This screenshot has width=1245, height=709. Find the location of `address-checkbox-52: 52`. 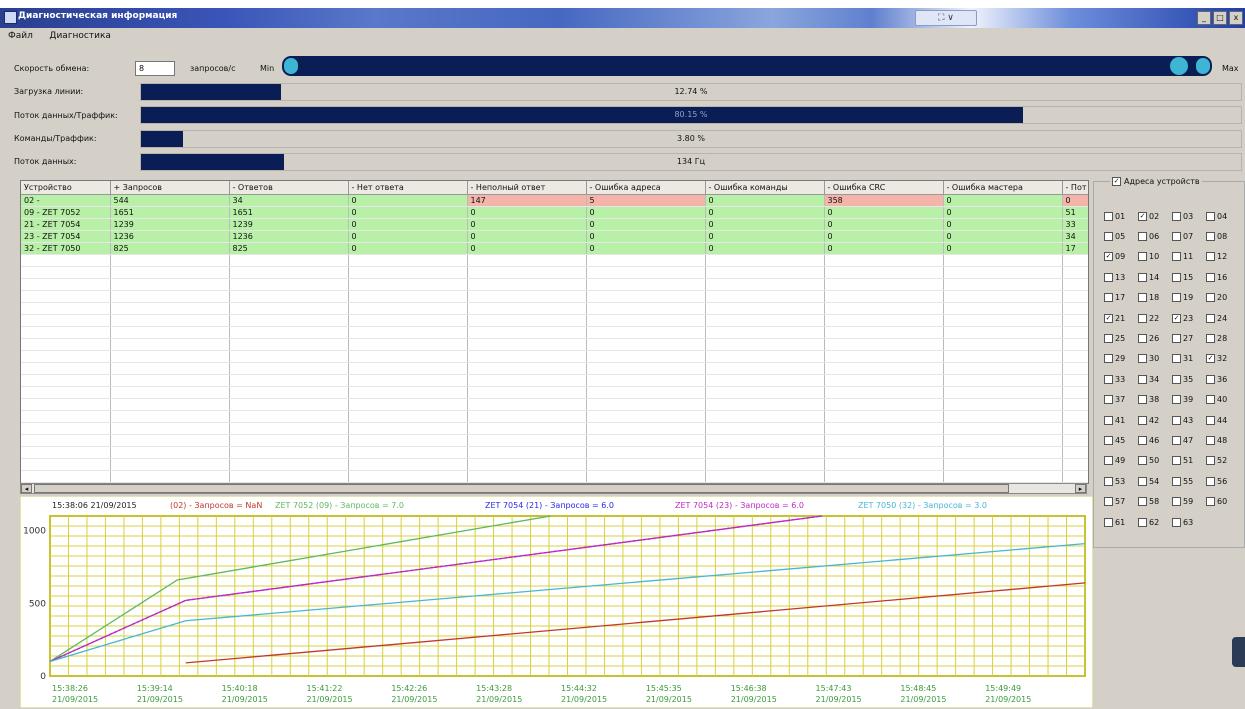

address-checkbox-52: 52 is located at coordinates (1223, 461).